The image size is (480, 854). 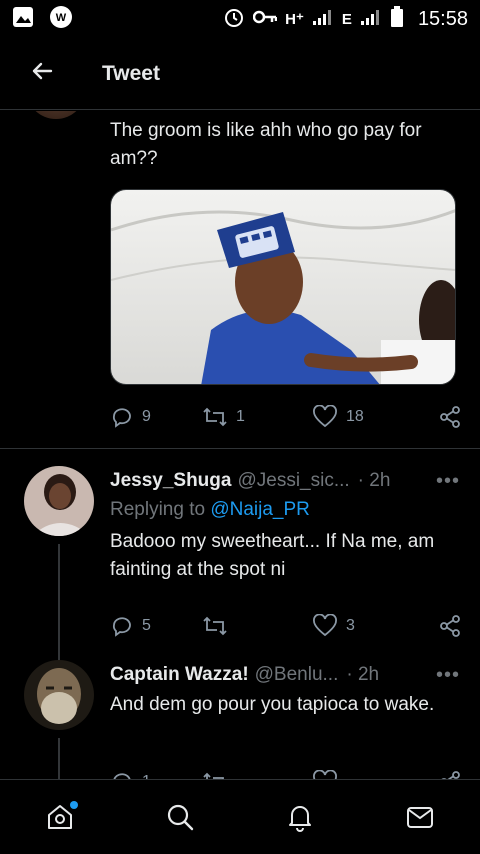 What do you see at coordinates (23, 19) in the screenshot?
I see `gallery-icon` at bounding box center [23, 19].